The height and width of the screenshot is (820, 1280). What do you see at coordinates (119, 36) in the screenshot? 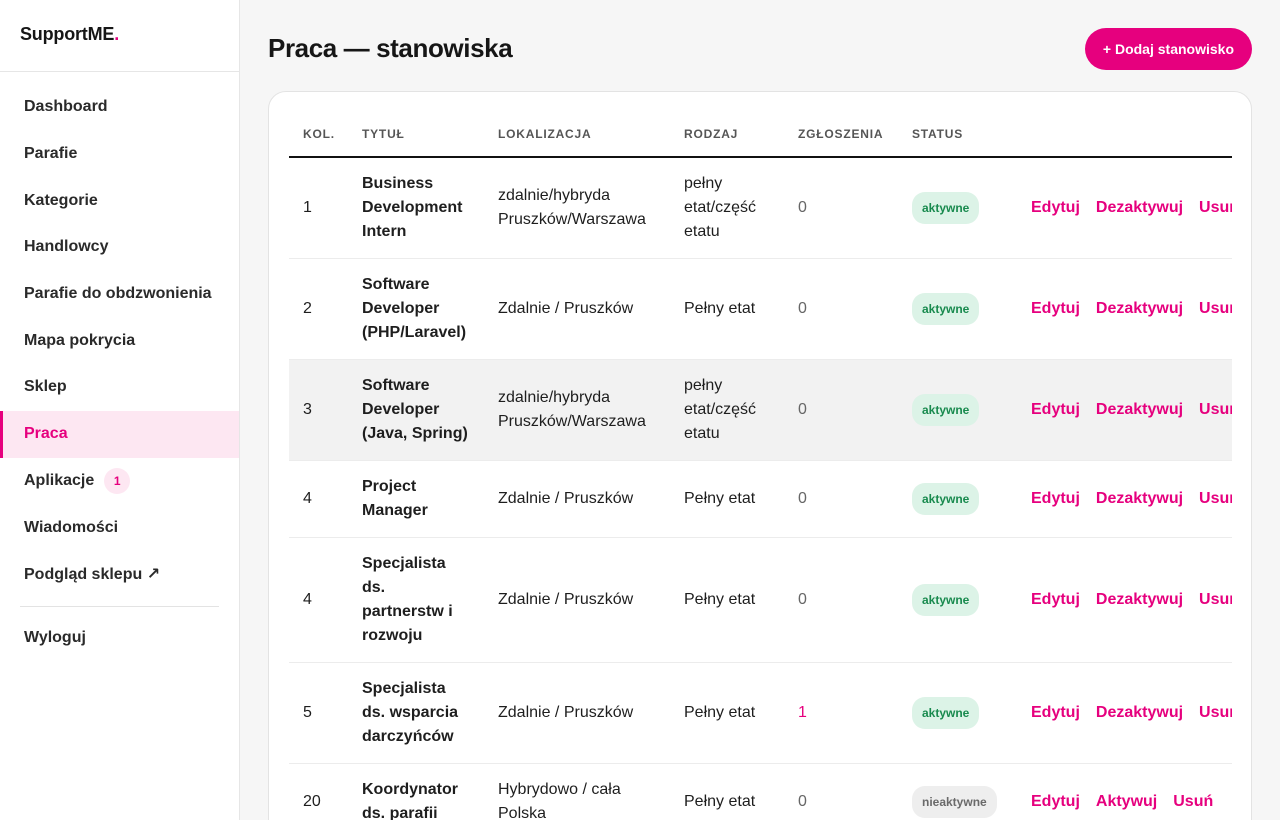
I see `brand-logo: SupportME.` at bounding box center [119, 36].